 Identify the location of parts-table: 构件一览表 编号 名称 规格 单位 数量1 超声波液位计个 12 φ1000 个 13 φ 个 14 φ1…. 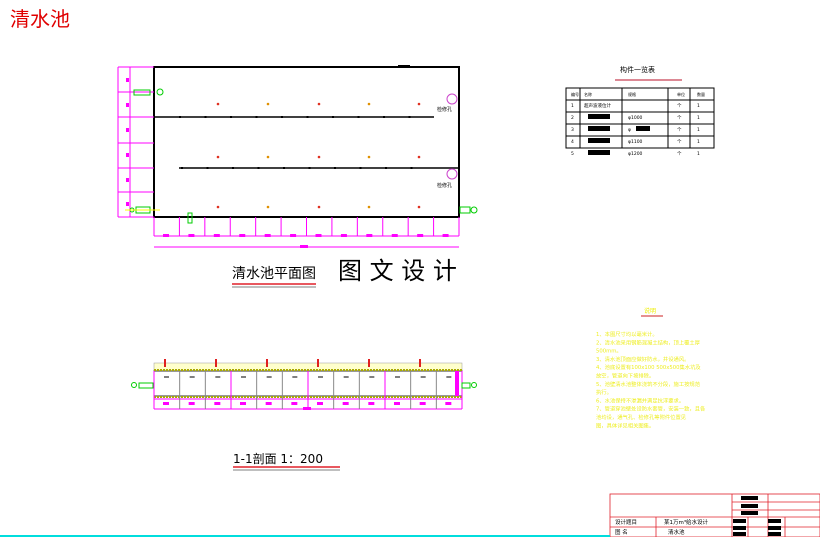
(640, 111).